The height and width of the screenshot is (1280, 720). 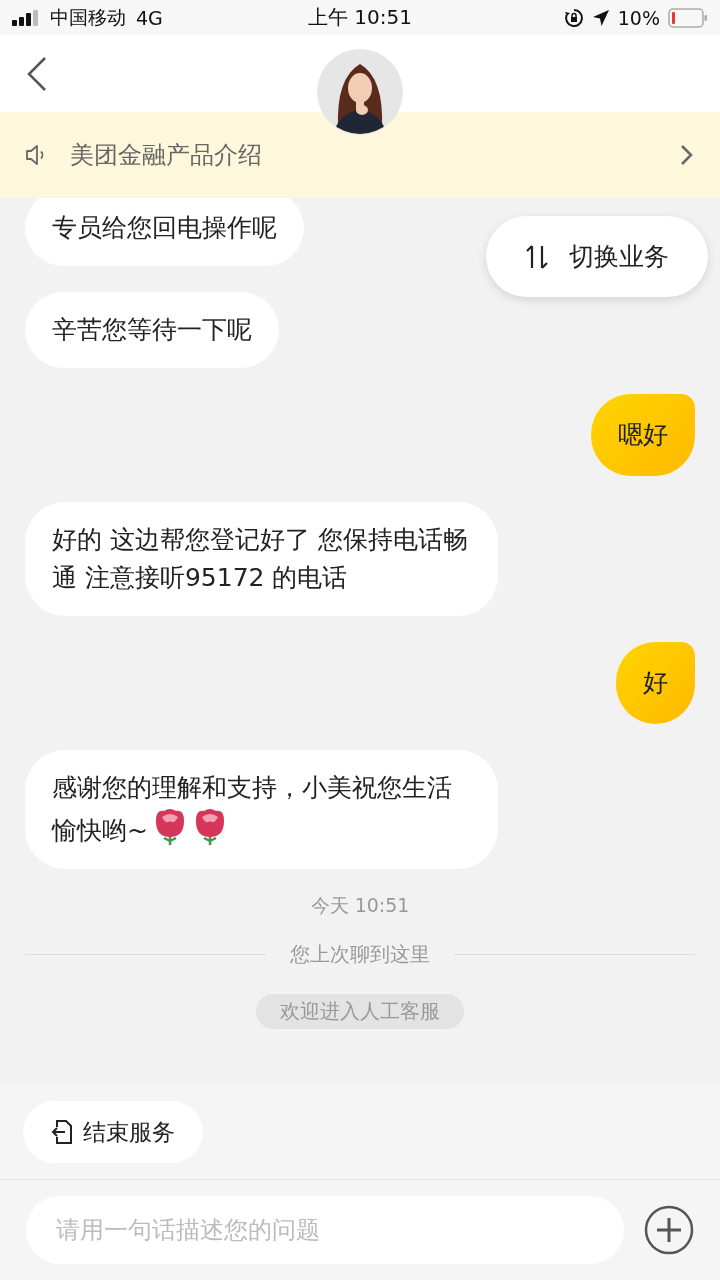 What do you see at coordinates (573, 17) in the screenshot?
I see `rotation-lock-icon` at bounding box center [573, 17].